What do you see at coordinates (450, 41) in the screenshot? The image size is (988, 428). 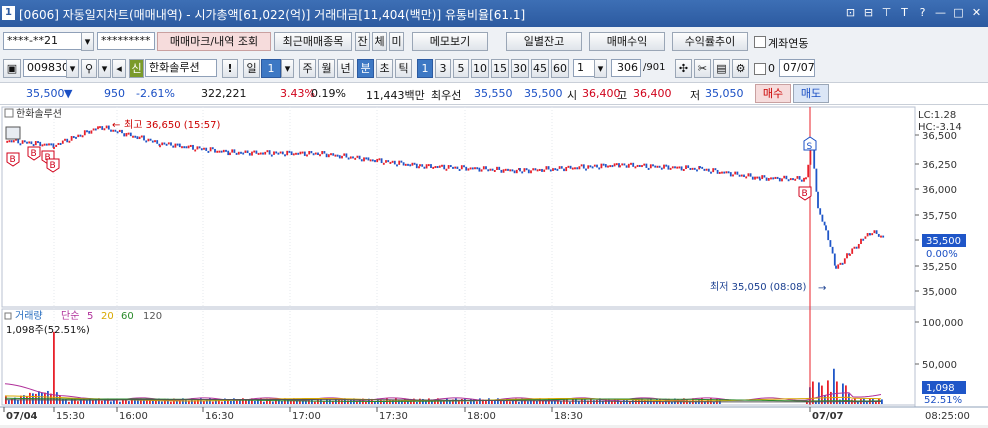 I see `memo-view-button: 메모보기` at bounding box center [450, 41].